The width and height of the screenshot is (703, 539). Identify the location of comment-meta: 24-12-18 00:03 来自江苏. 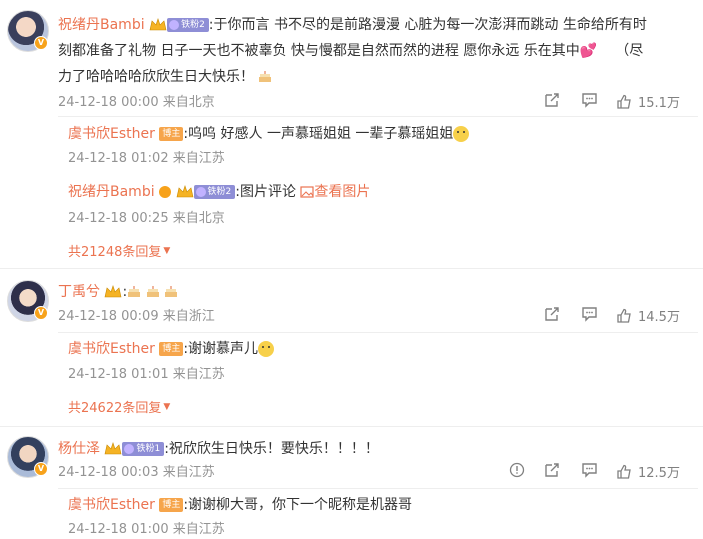
(136, 472).